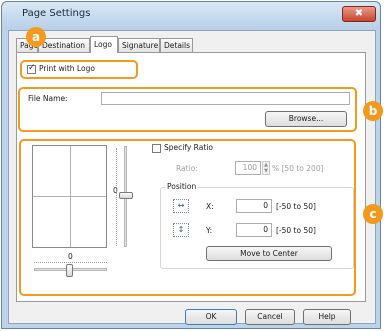 This screenshot has width=384, height=331. I want to click on tab-details: Details, so click(176, 45).